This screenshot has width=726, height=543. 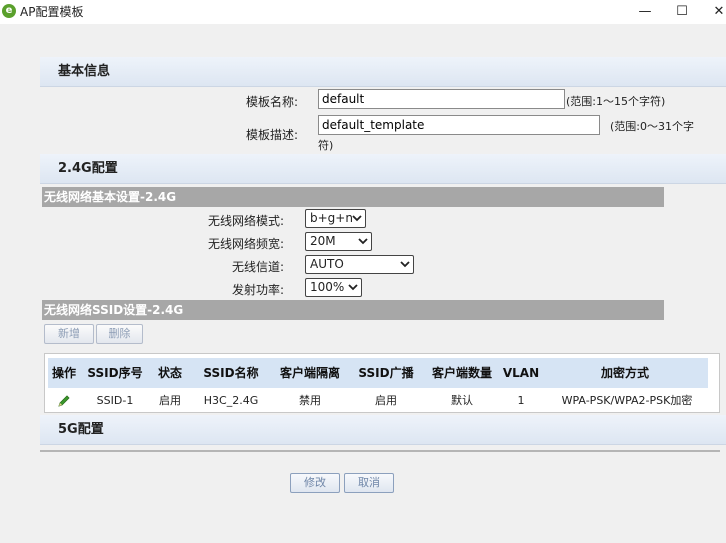 I want to click on template-desc-input, so click(x=459, y=125).